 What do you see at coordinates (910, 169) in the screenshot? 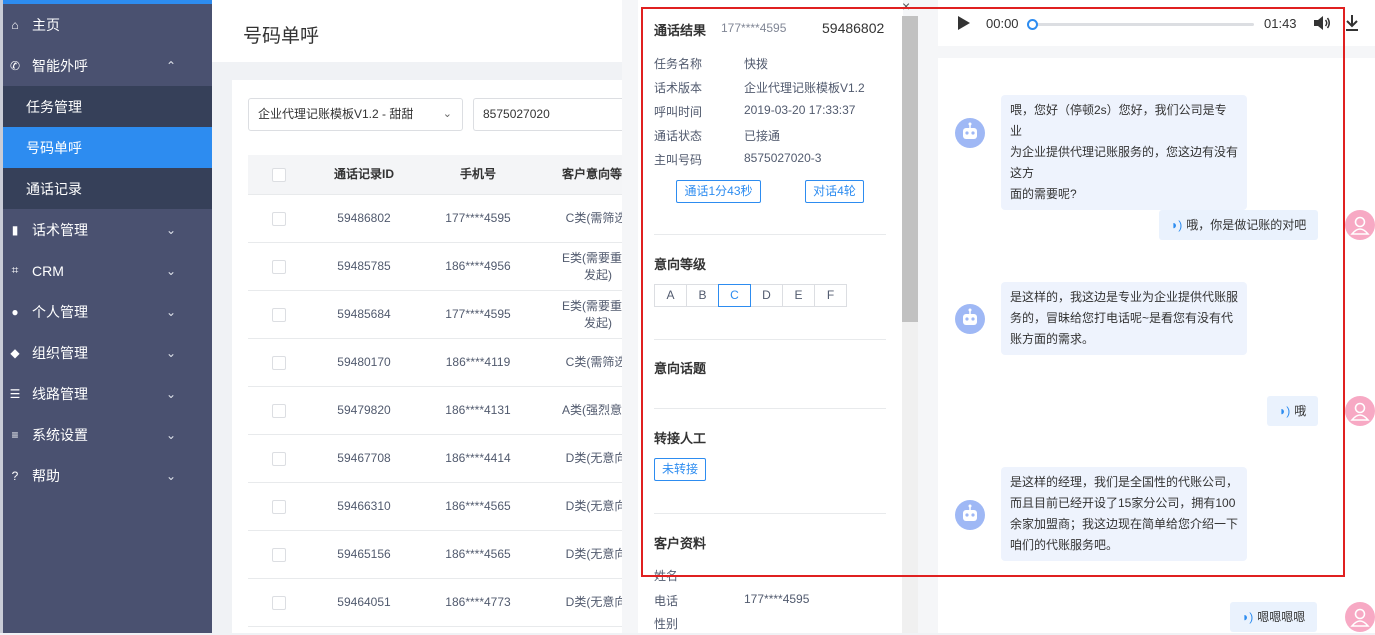
I see `info-scrollbar-thumb` at bounding box center [910, 169].